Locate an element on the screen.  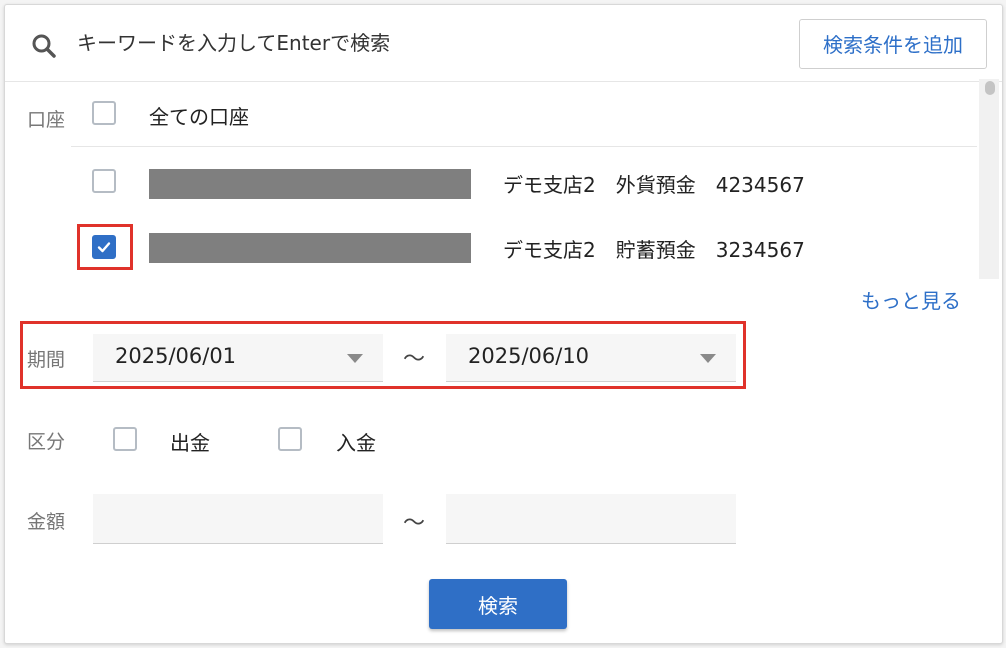
all-accounts-checkbox is located at coordinates (104, 113).